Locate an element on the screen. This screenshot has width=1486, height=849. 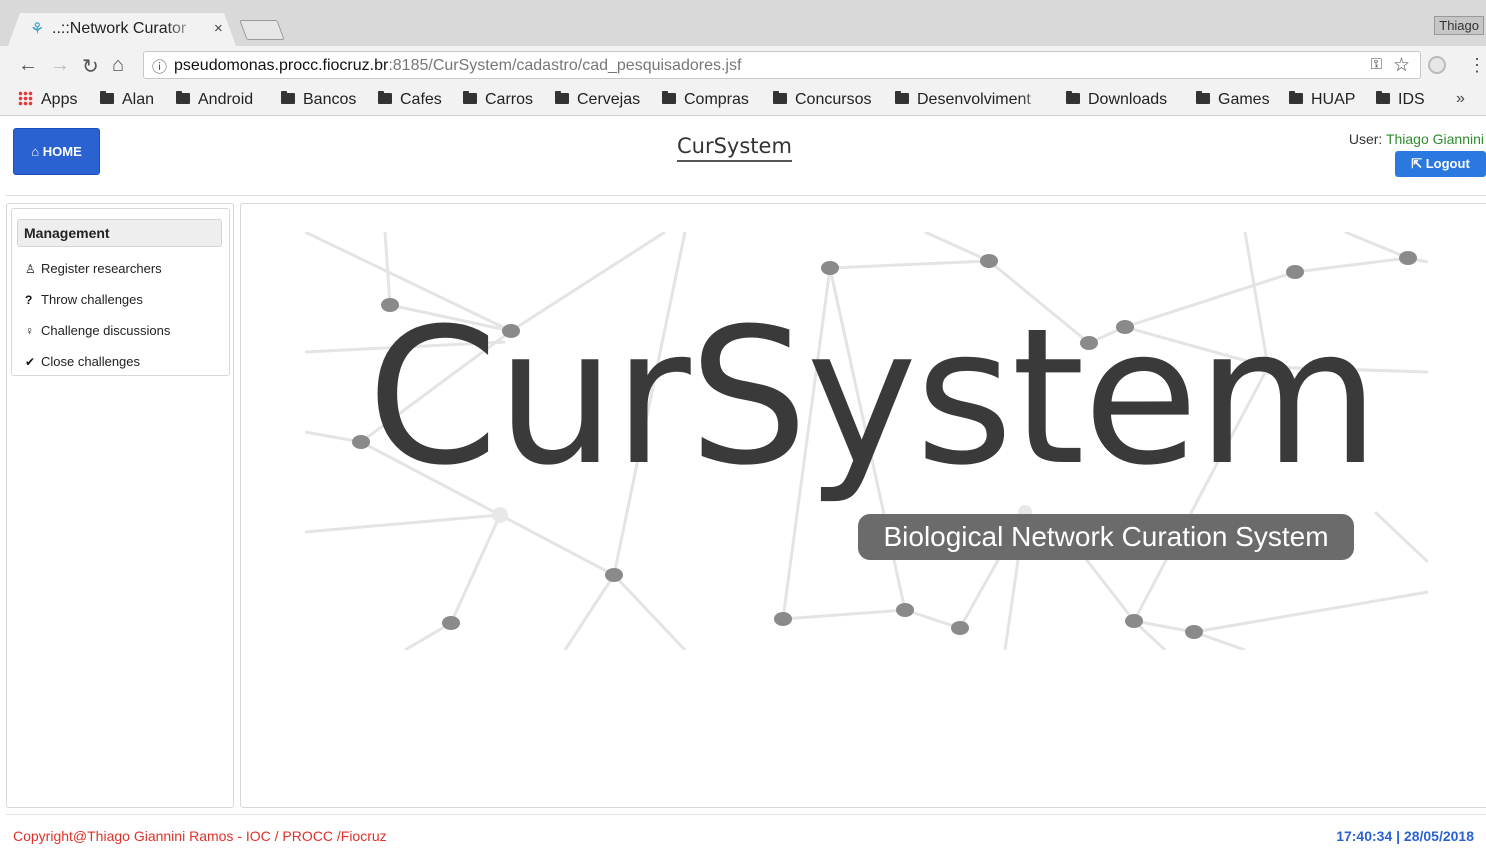
menu-heading: Management is located at coordinates (119, 233).